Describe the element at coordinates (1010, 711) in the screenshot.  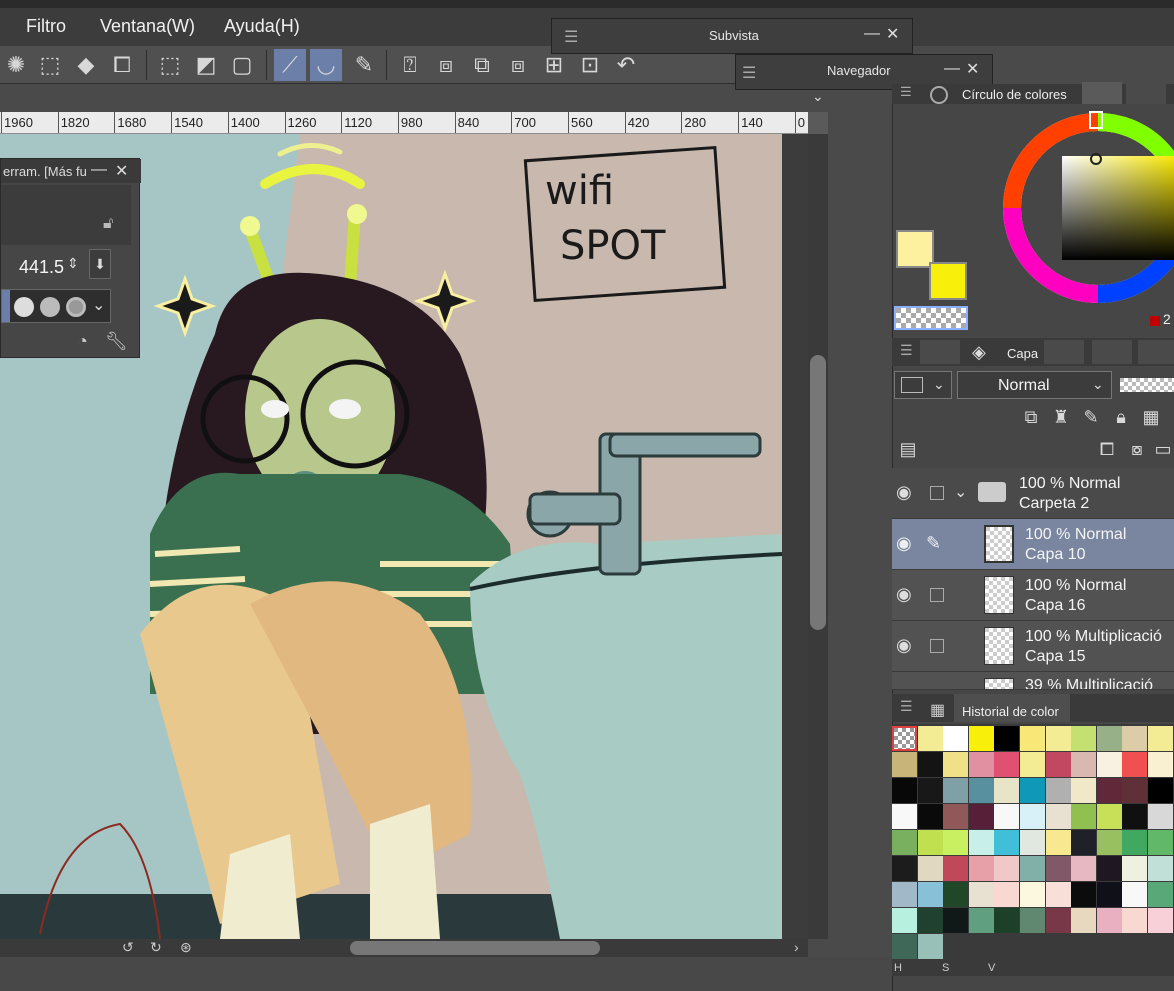
I see `color-history-tab: Historial de color` at that location.